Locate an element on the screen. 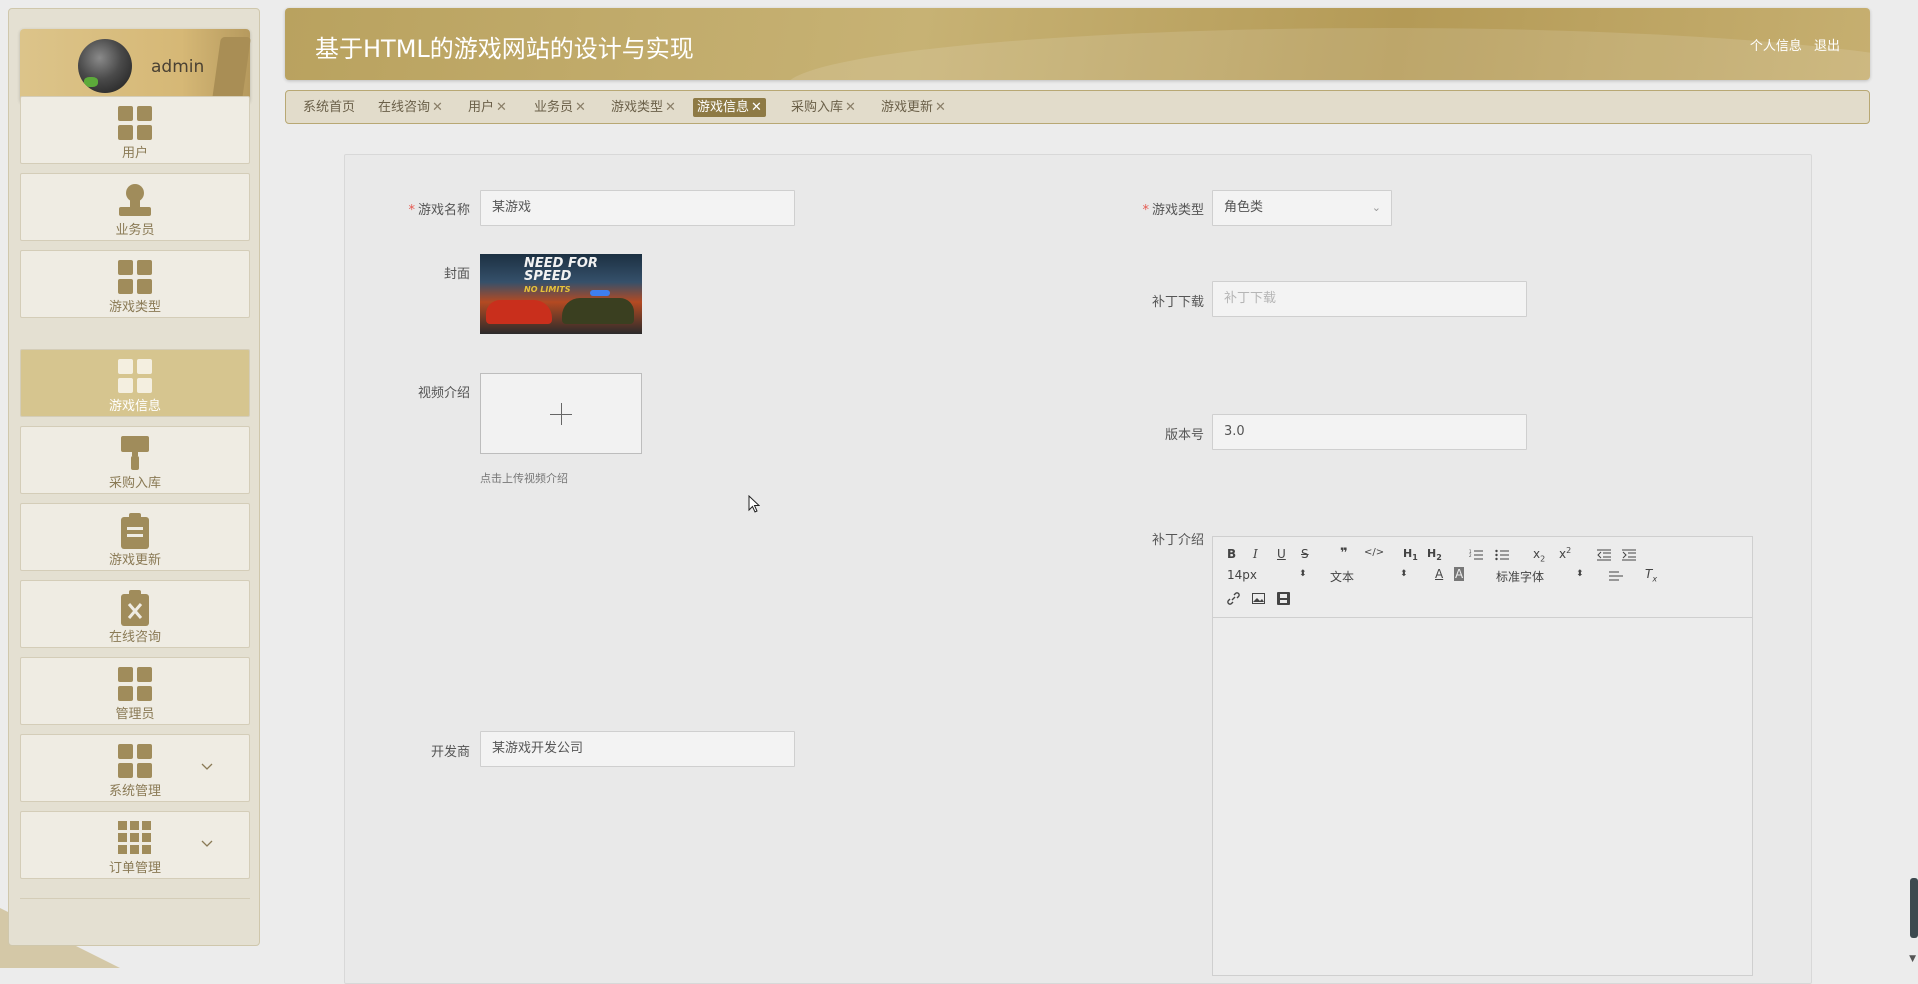  paragraph-select: 文本 ⬍ is located at coordinates (1369, 576).